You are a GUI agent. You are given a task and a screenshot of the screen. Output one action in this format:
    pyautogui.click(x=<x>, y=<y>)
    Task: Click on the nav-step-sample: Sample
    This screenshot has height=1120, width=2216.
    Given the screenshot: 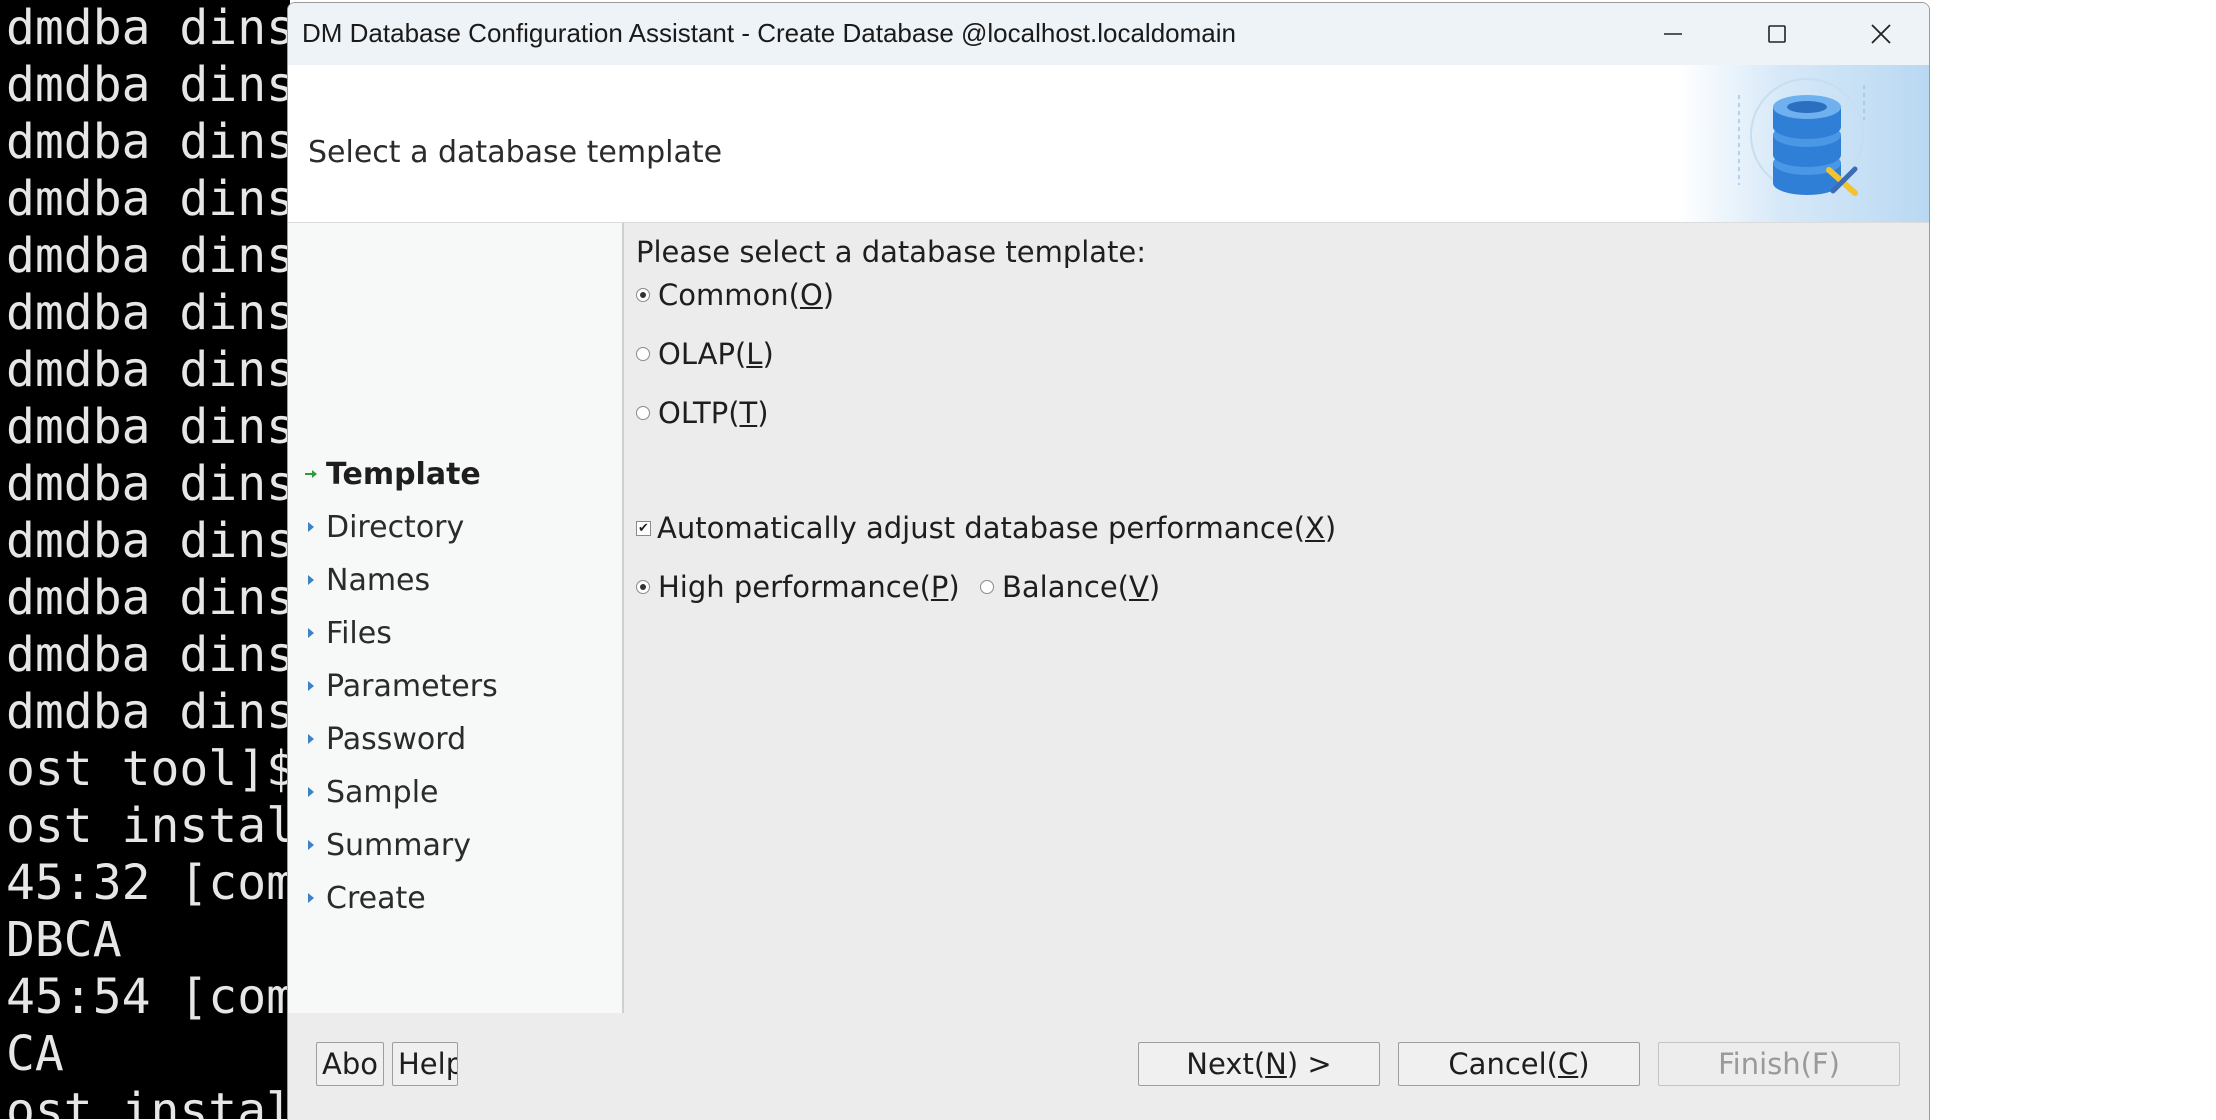 What is the action you would take?
    pyautogui.click(x=371, y=792)
    